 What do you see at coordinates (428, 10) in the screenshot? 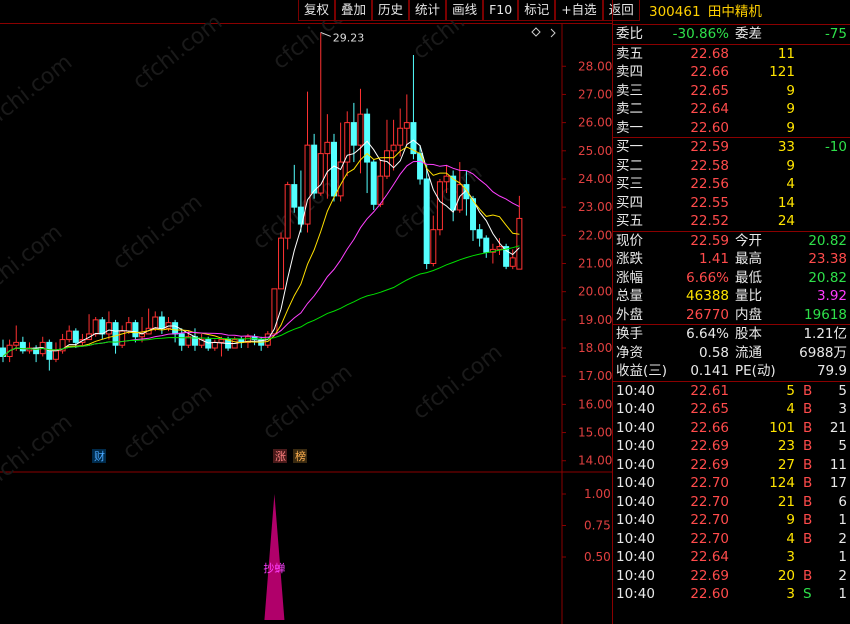
I see `statistics-button: 统计` at bounding box center [428, 10].